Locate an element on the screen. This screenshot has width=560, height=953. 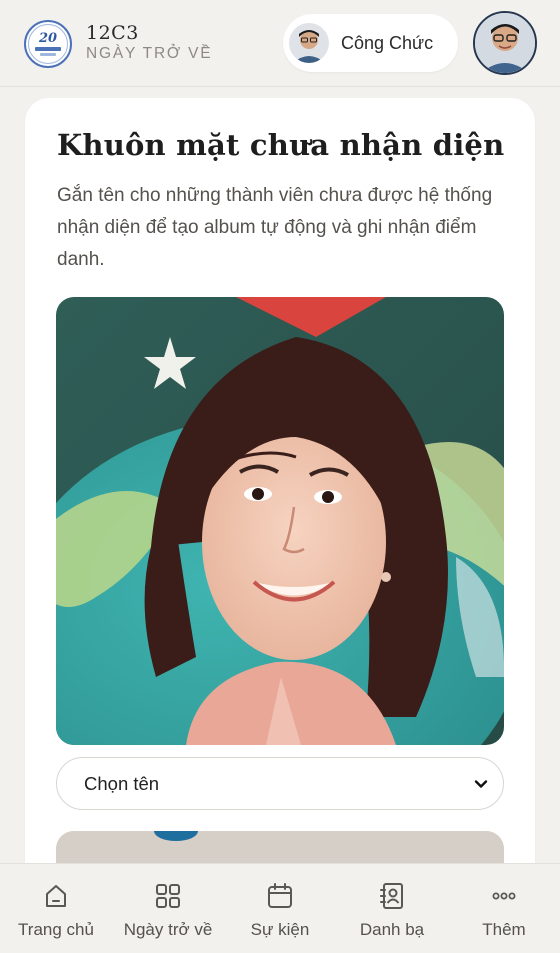
nav-events: Sự kiện is located at coordinates (280, 908).